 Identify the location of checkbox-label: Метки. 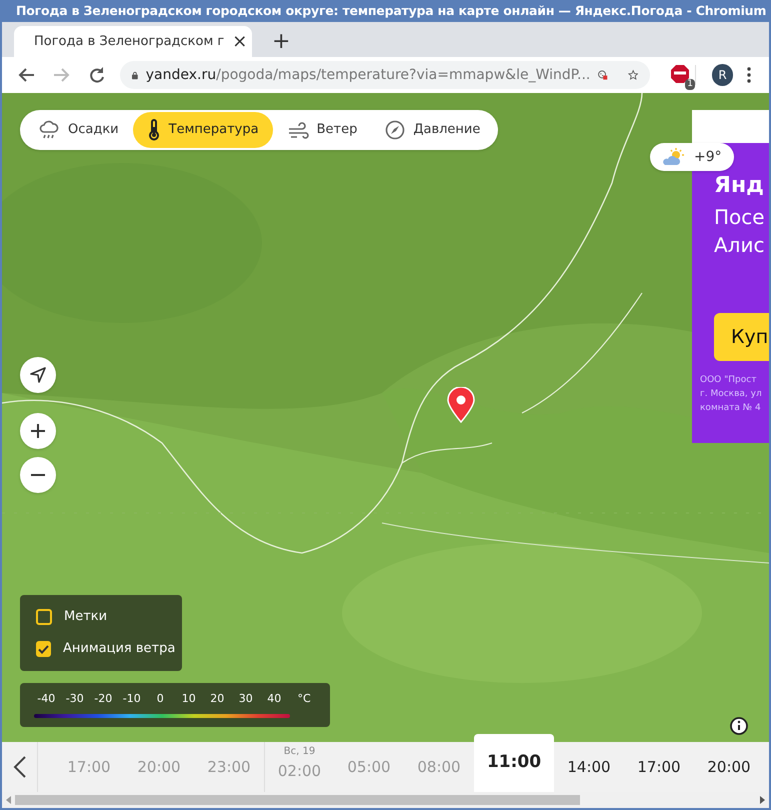
(86, 617).